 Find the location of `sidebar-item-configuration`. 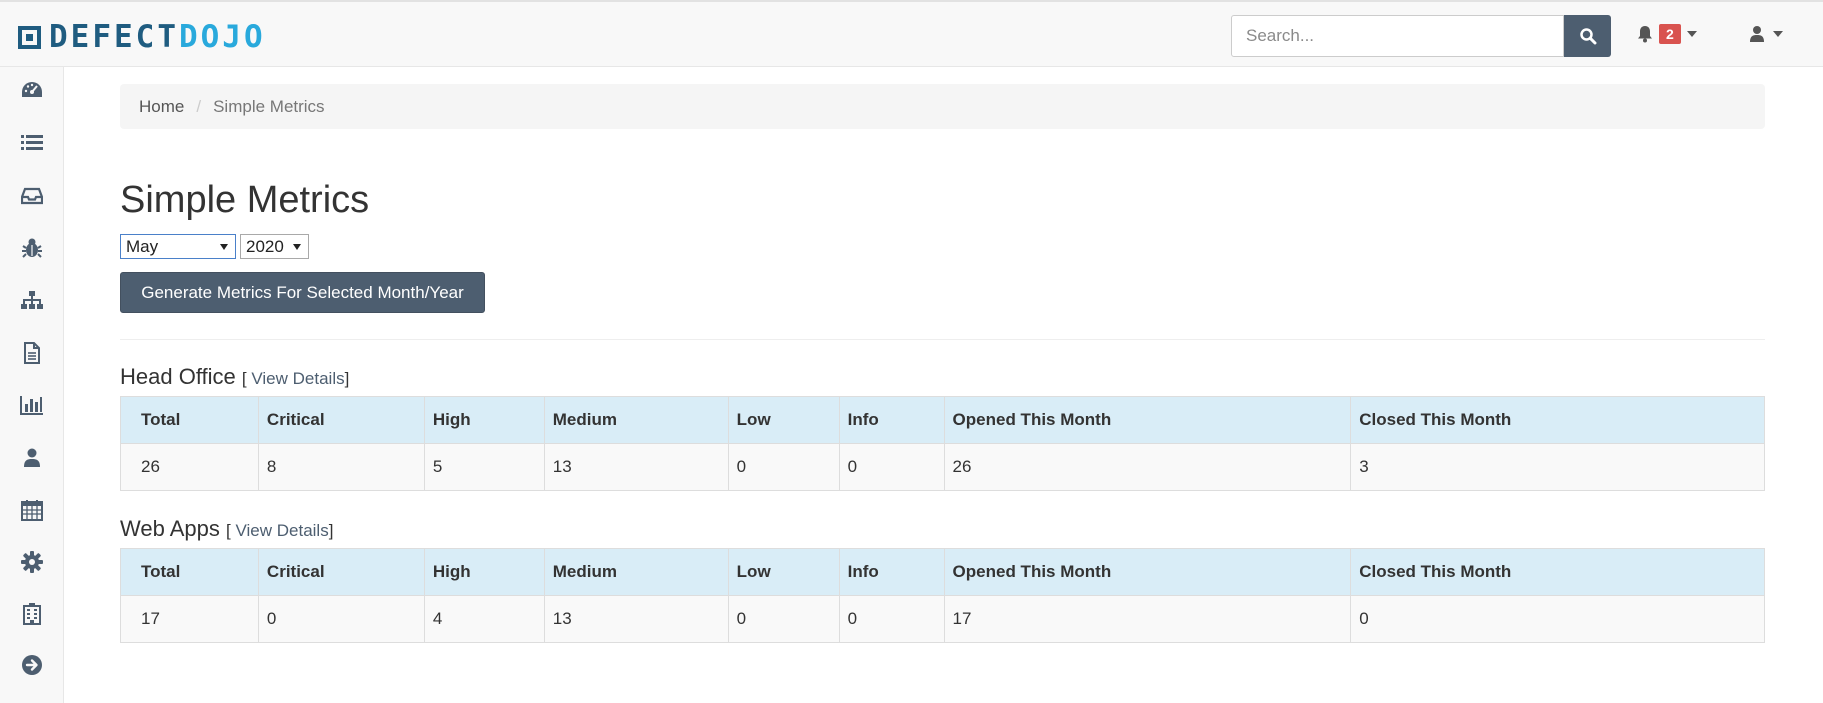

sidebar-item-configuration is located at coordinates (32, 562).